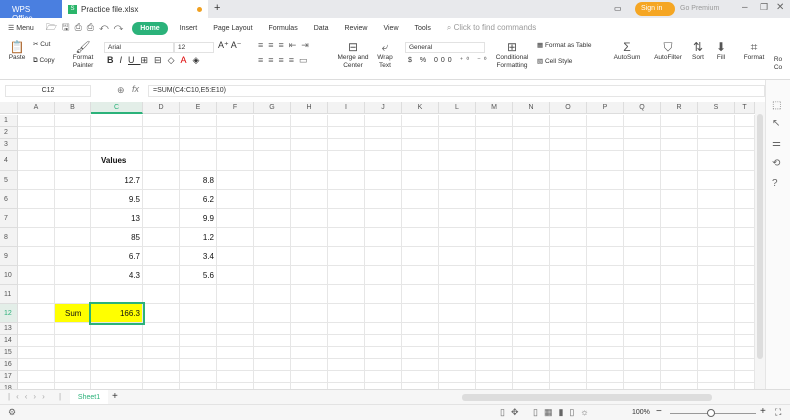 The image size is (790, 420). I want to click on row-header: 9, so click(9, 256).